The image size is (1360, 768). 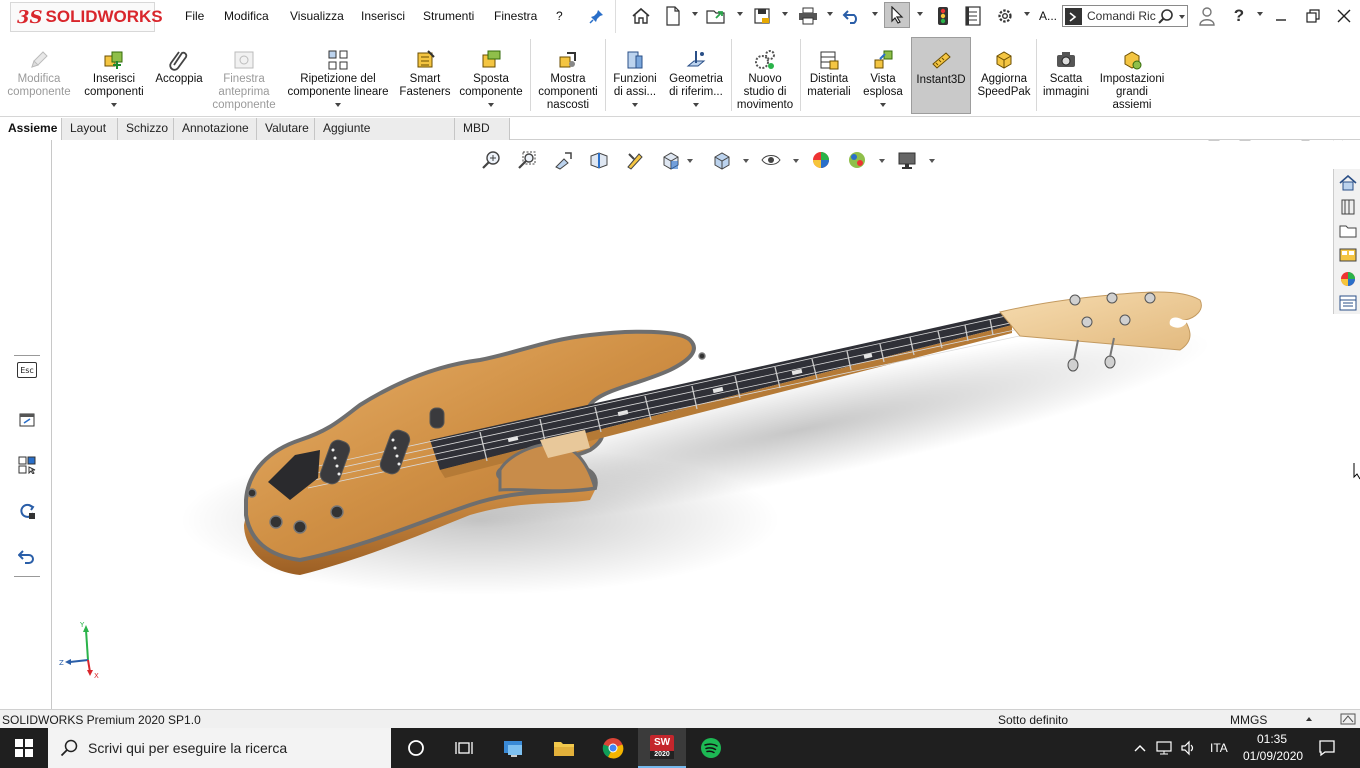 What do you see at coordinates (1309, 719) in the screenshot?
I see `units-chevron-up-icon` at bounding box center [1309, 719].